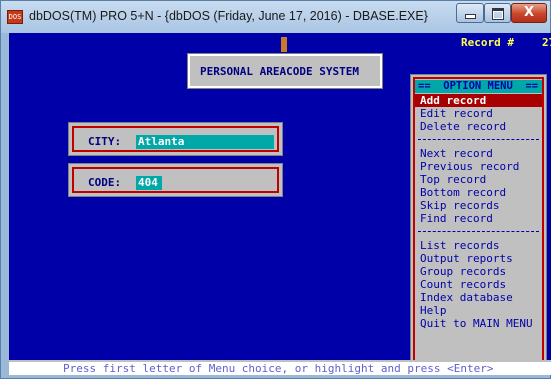 The width and height of the screenshot is (551, 379). Describe the element at coordinates (478, 205) in the screenshot. I see `menu-item-skip-records: Skip records` at that location.